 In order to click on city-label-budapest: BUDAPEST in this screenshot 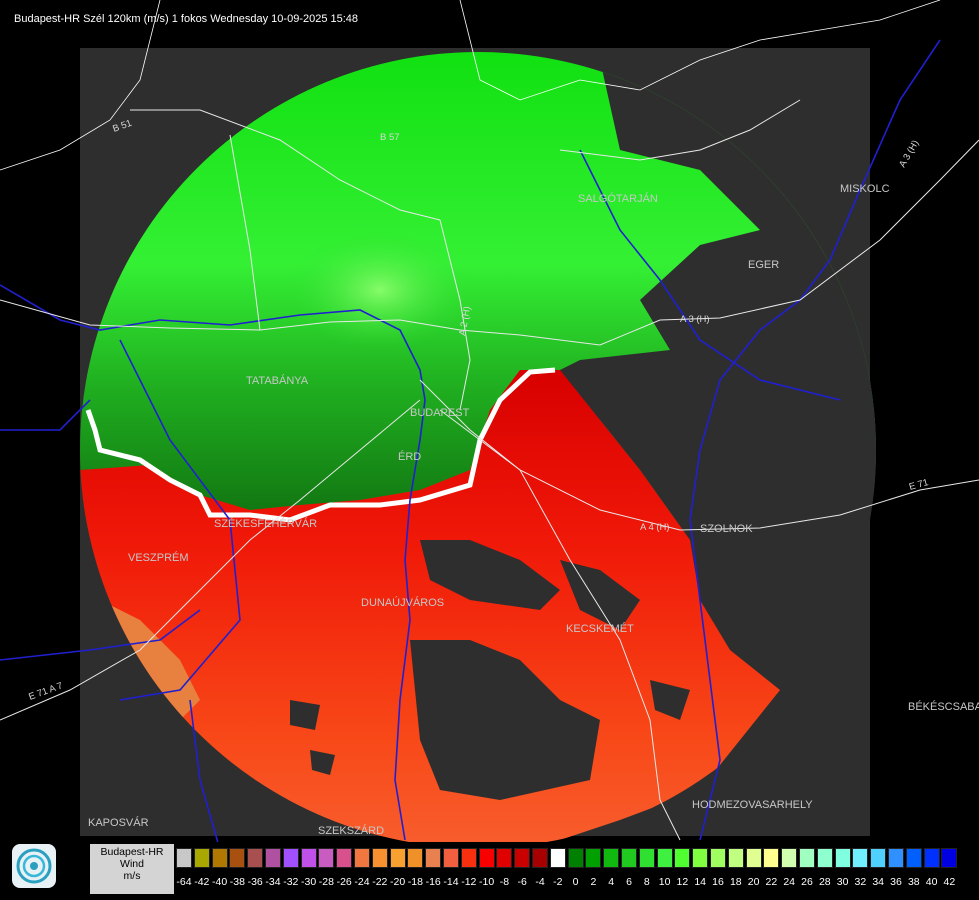, I will do `click(440, 413)`.